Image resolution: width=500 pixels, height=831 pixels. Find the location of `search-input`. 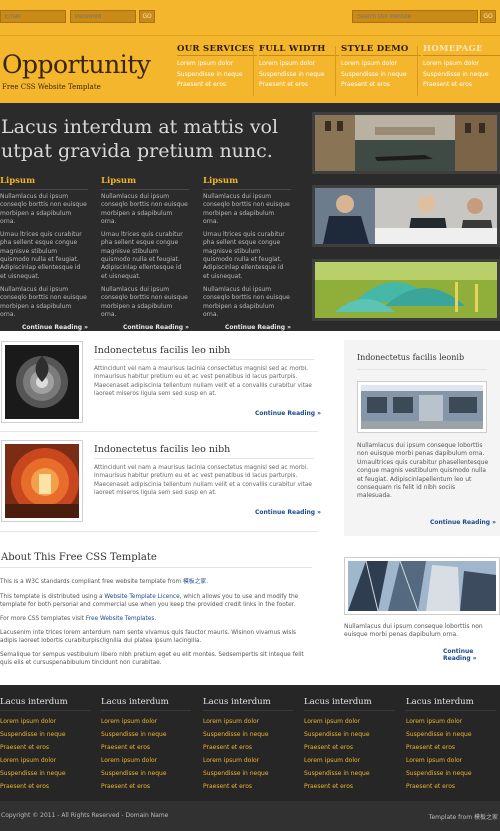

search-input is located at coordinates (415, 16).